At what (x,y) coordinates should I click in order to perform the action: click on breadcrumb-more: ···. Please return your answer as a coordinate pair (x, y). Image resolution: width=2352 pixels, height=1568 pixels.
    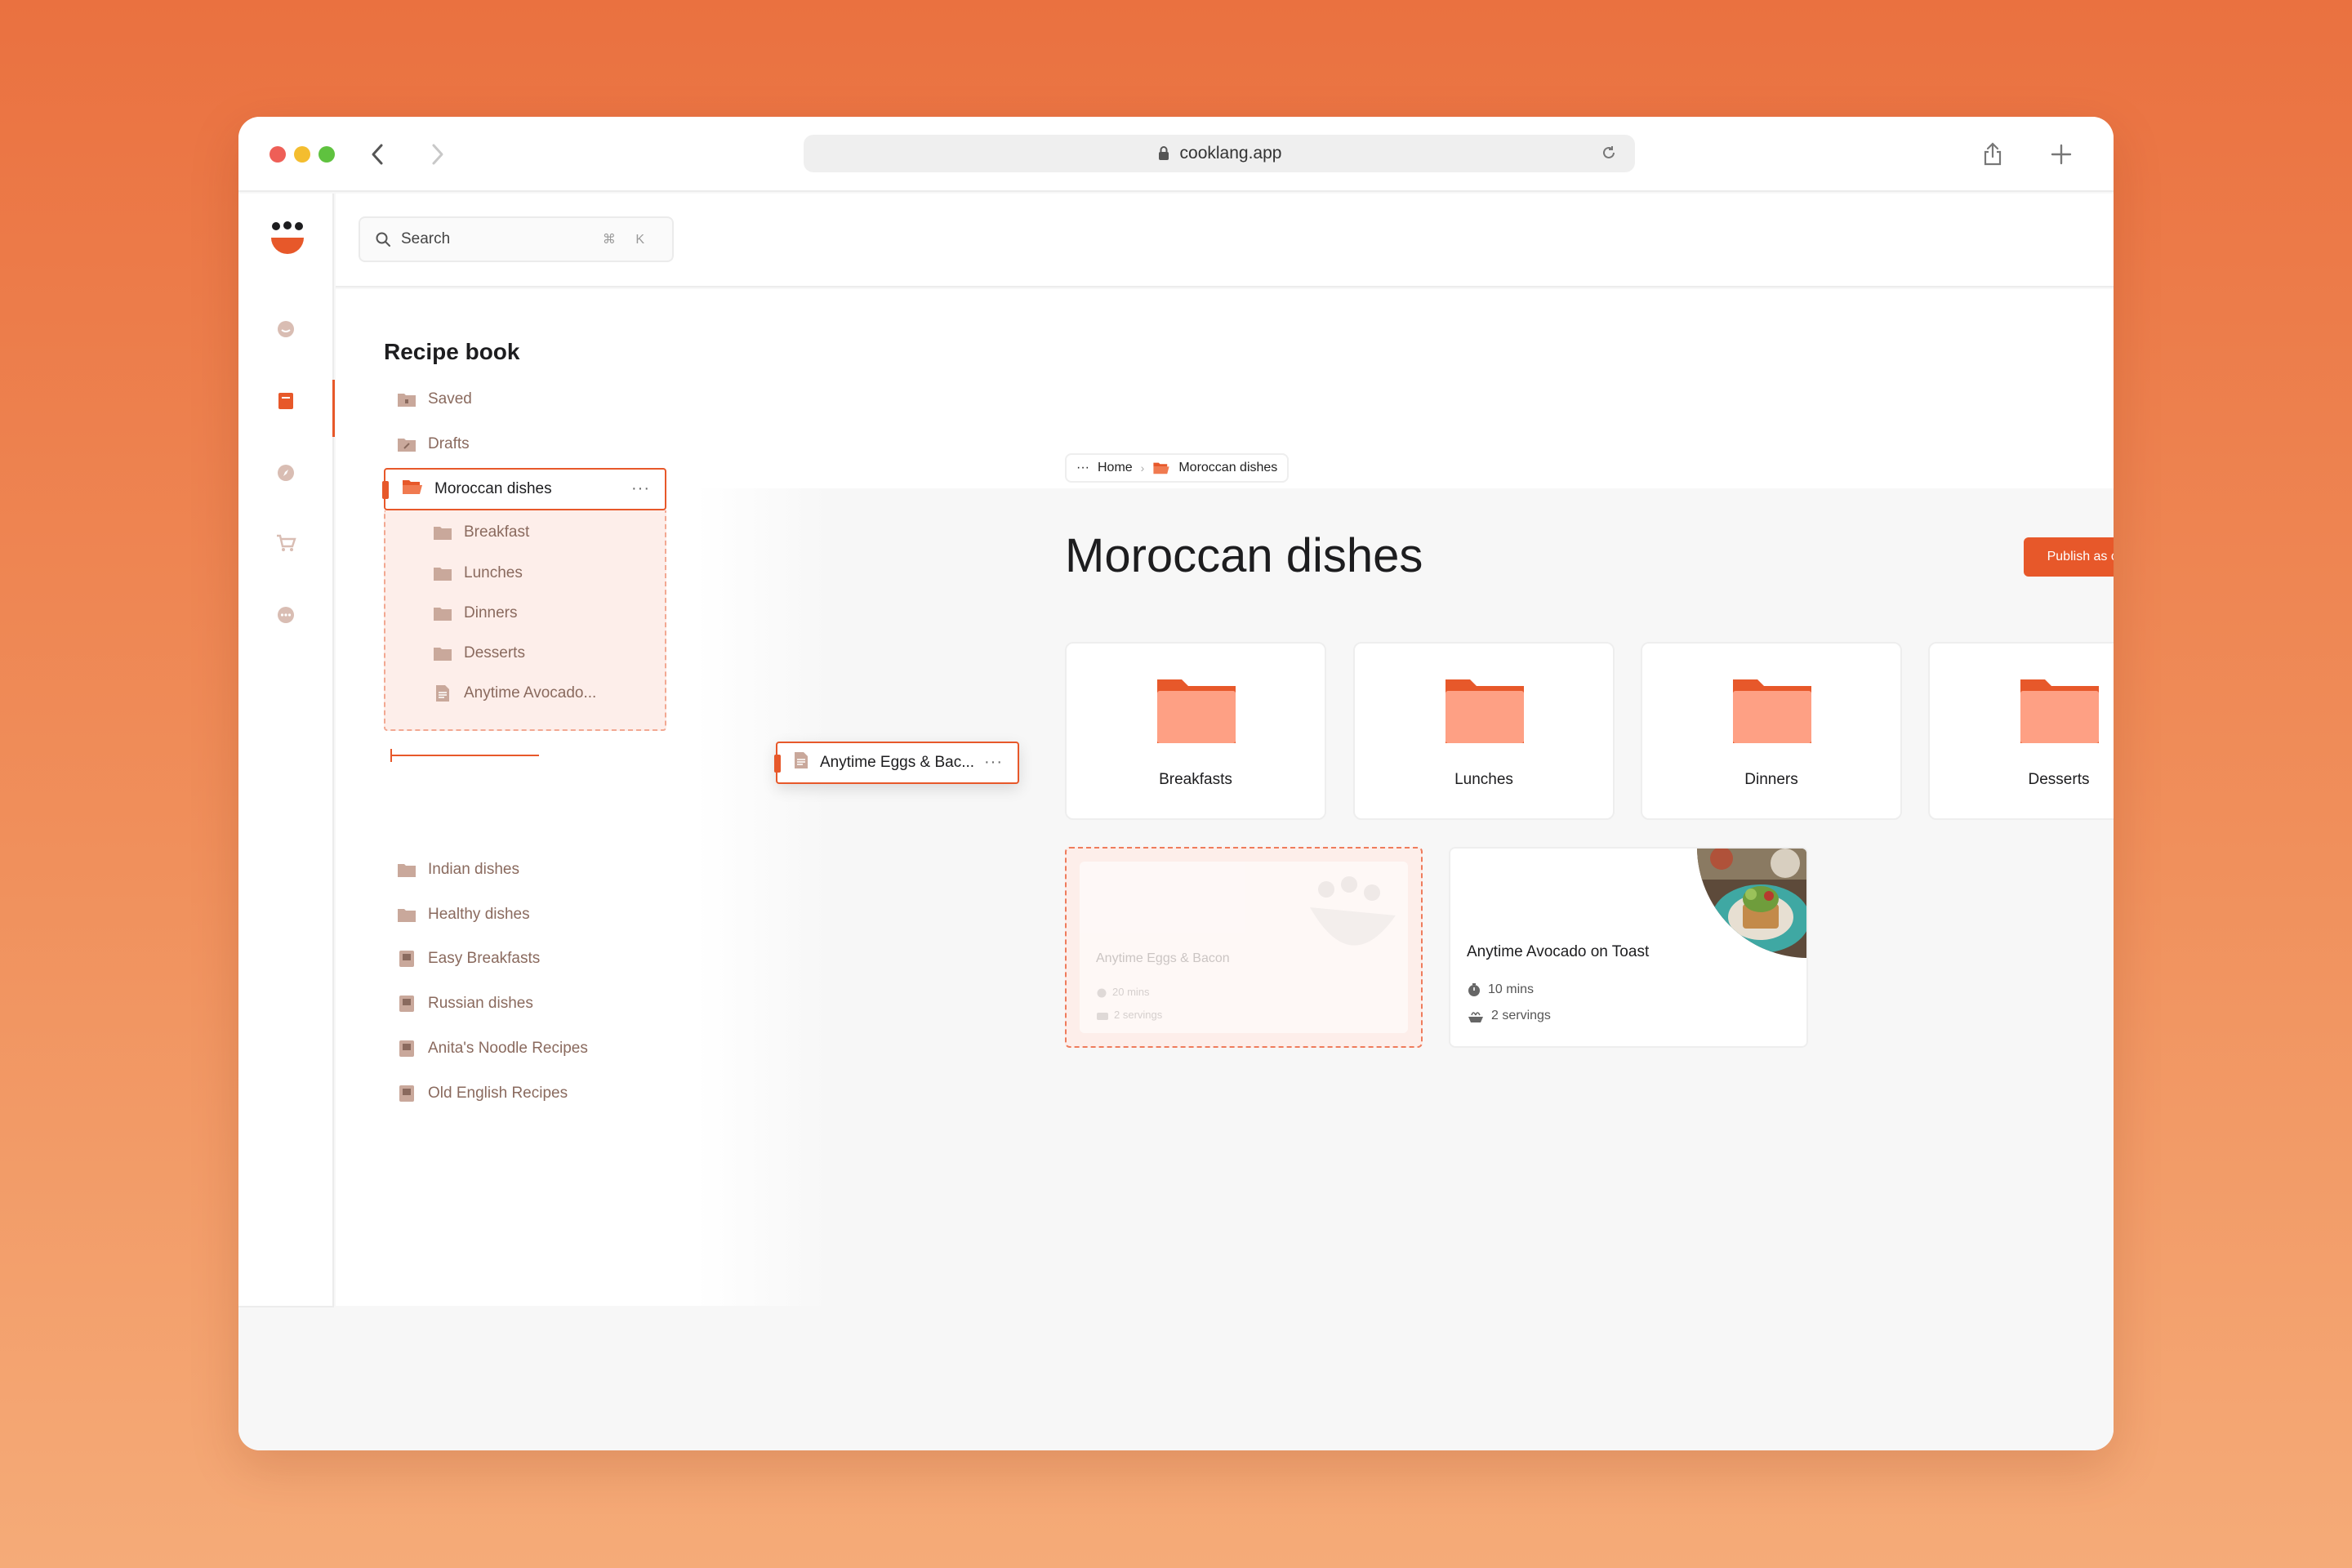
    Looking at the image, I should click on (1082, 468).